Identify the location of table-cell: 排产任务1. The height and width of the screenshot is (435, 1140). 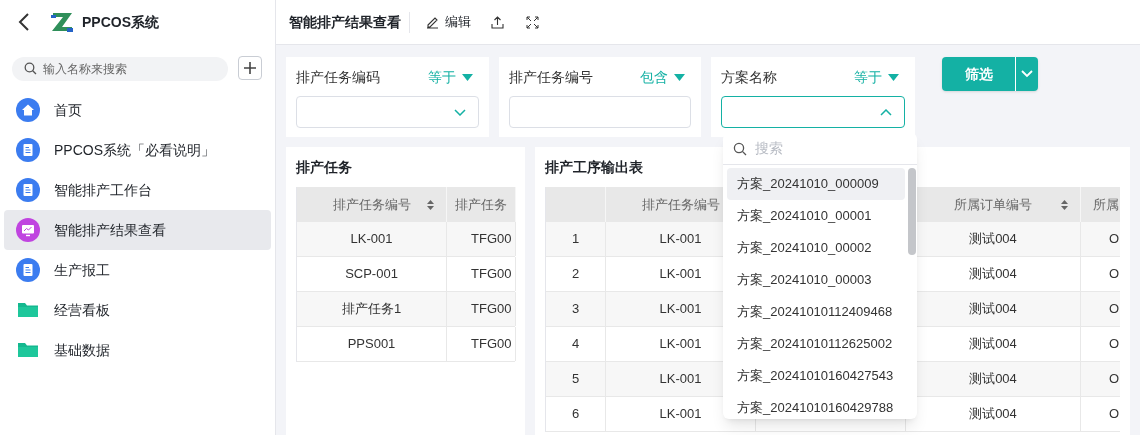
(372, 309).